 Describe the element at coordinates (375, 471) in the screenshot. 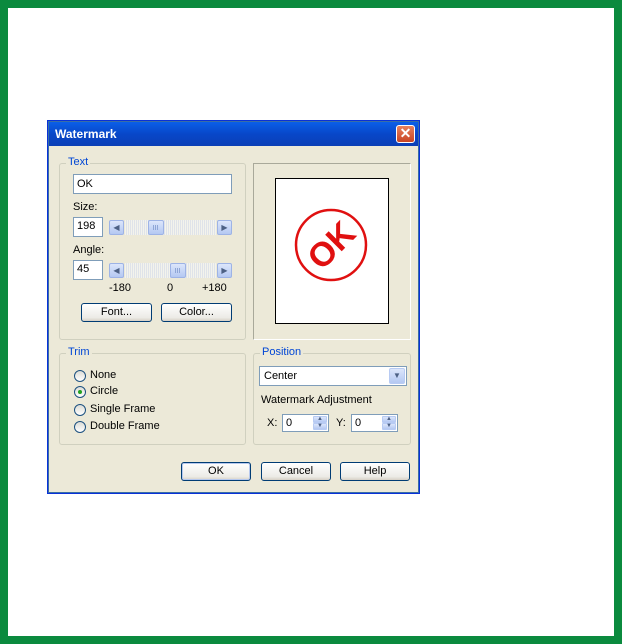

I see `help-button: Help` at that location.